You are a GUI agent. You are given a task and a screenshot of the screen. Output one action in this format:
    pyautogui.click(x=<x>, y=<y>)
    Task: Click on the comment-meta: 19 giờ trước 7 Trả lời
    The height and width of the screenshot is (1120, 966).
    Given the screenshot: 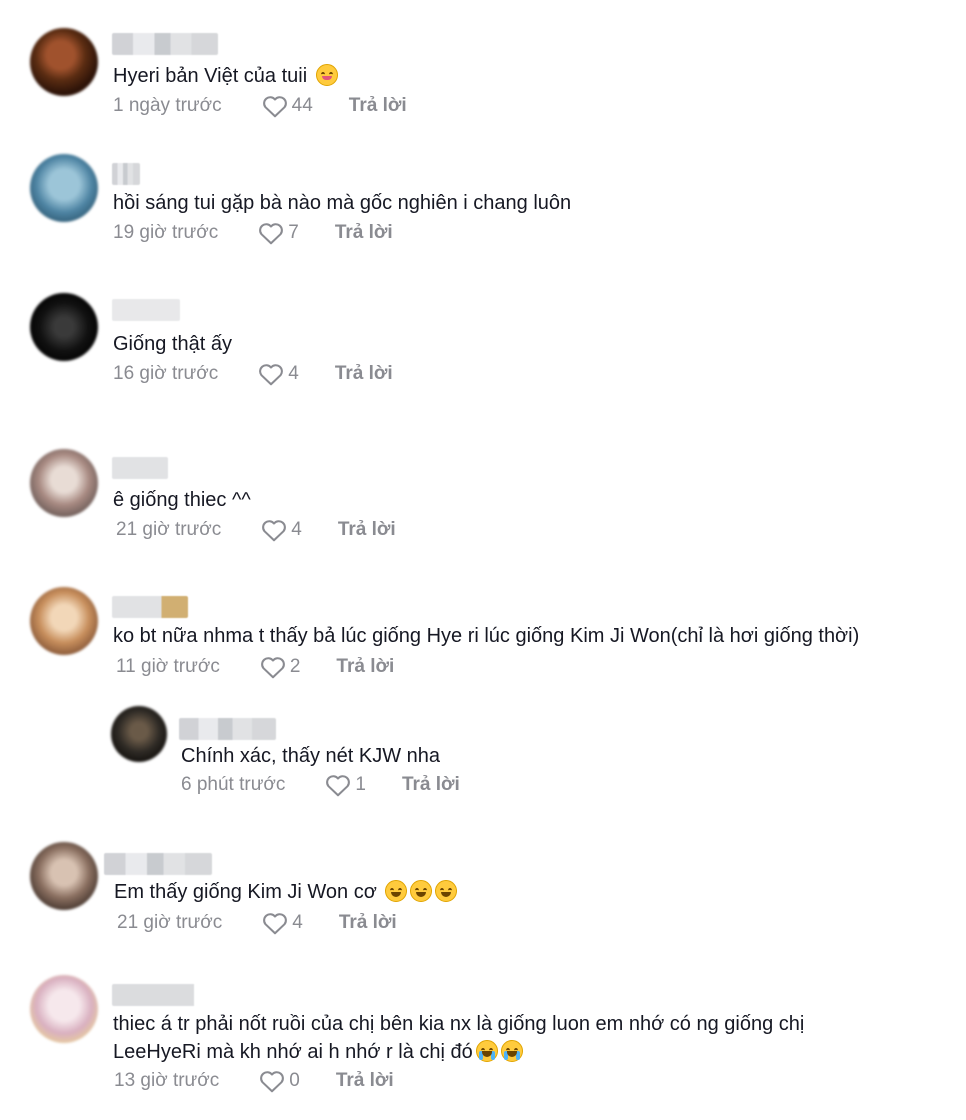 What is the action you would take?
    pyautogui.click(x=253, y=233)
    